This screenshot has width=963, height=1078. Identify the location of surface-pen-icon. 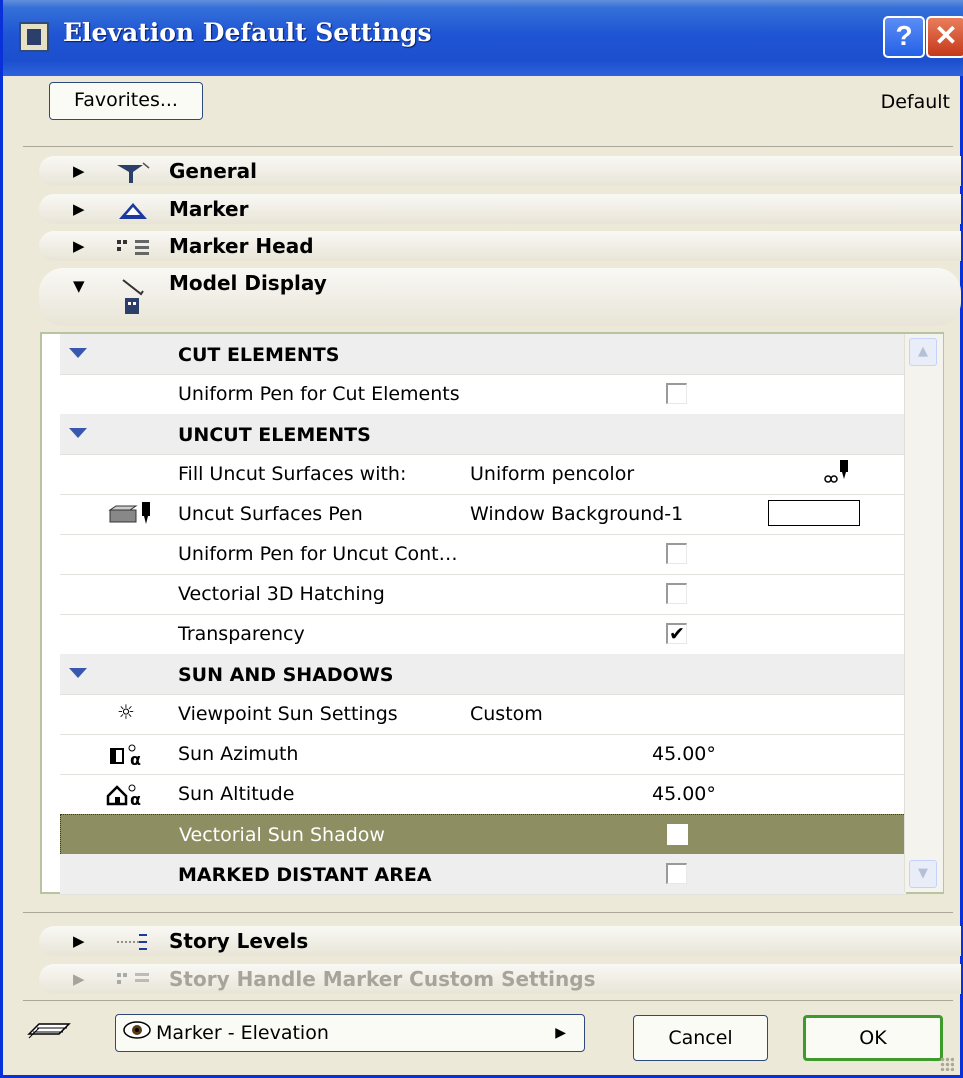
(126, 514).